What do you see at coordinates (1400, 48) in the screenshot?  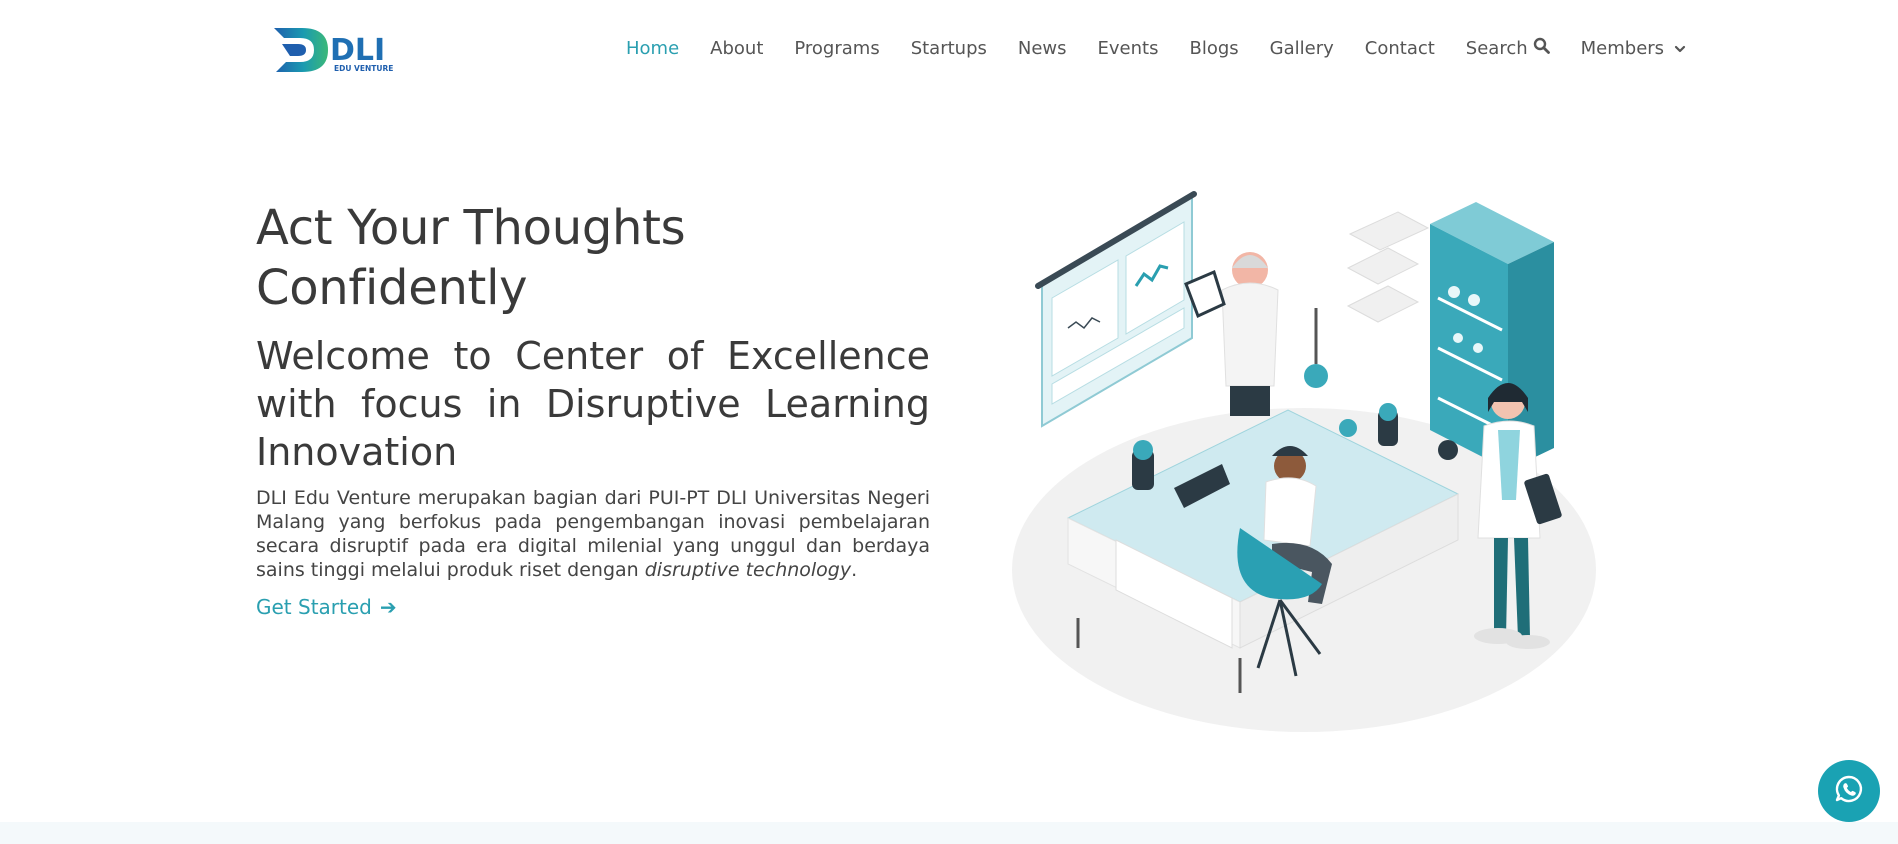 I see `nav-contact: Contact` at bounding box center [1400, 48].